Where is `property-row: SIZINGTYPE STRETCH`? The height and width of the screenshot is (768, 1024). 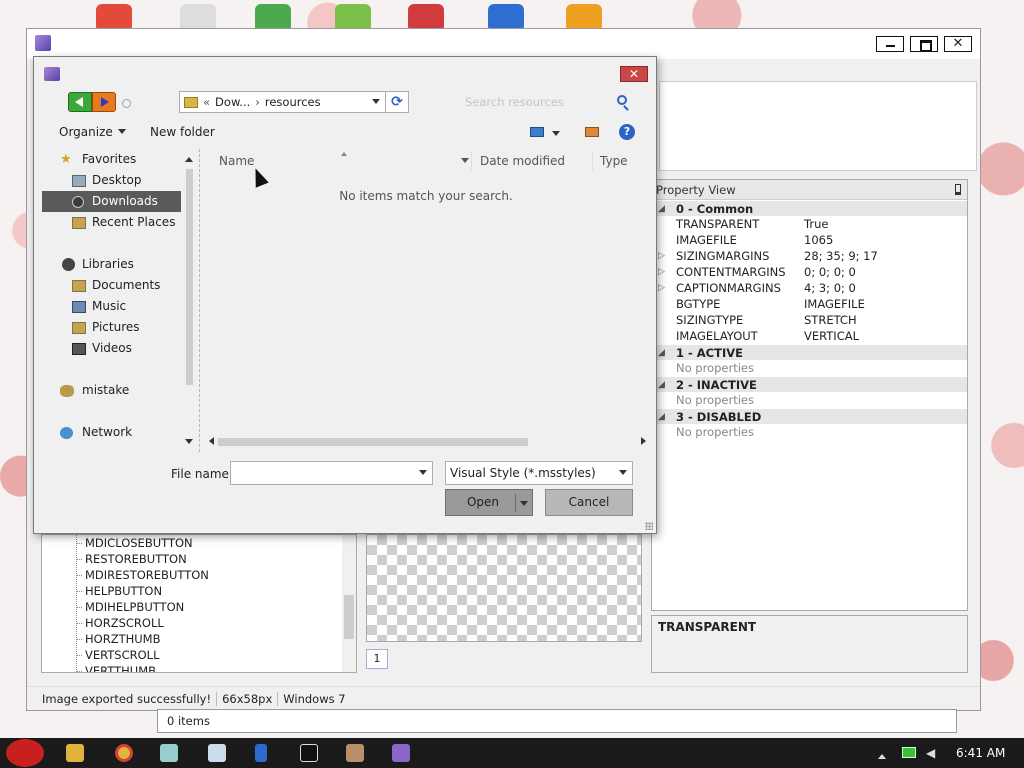
property-row: SIZINGTYPE STRETCH is located at coordinates (809, 320).